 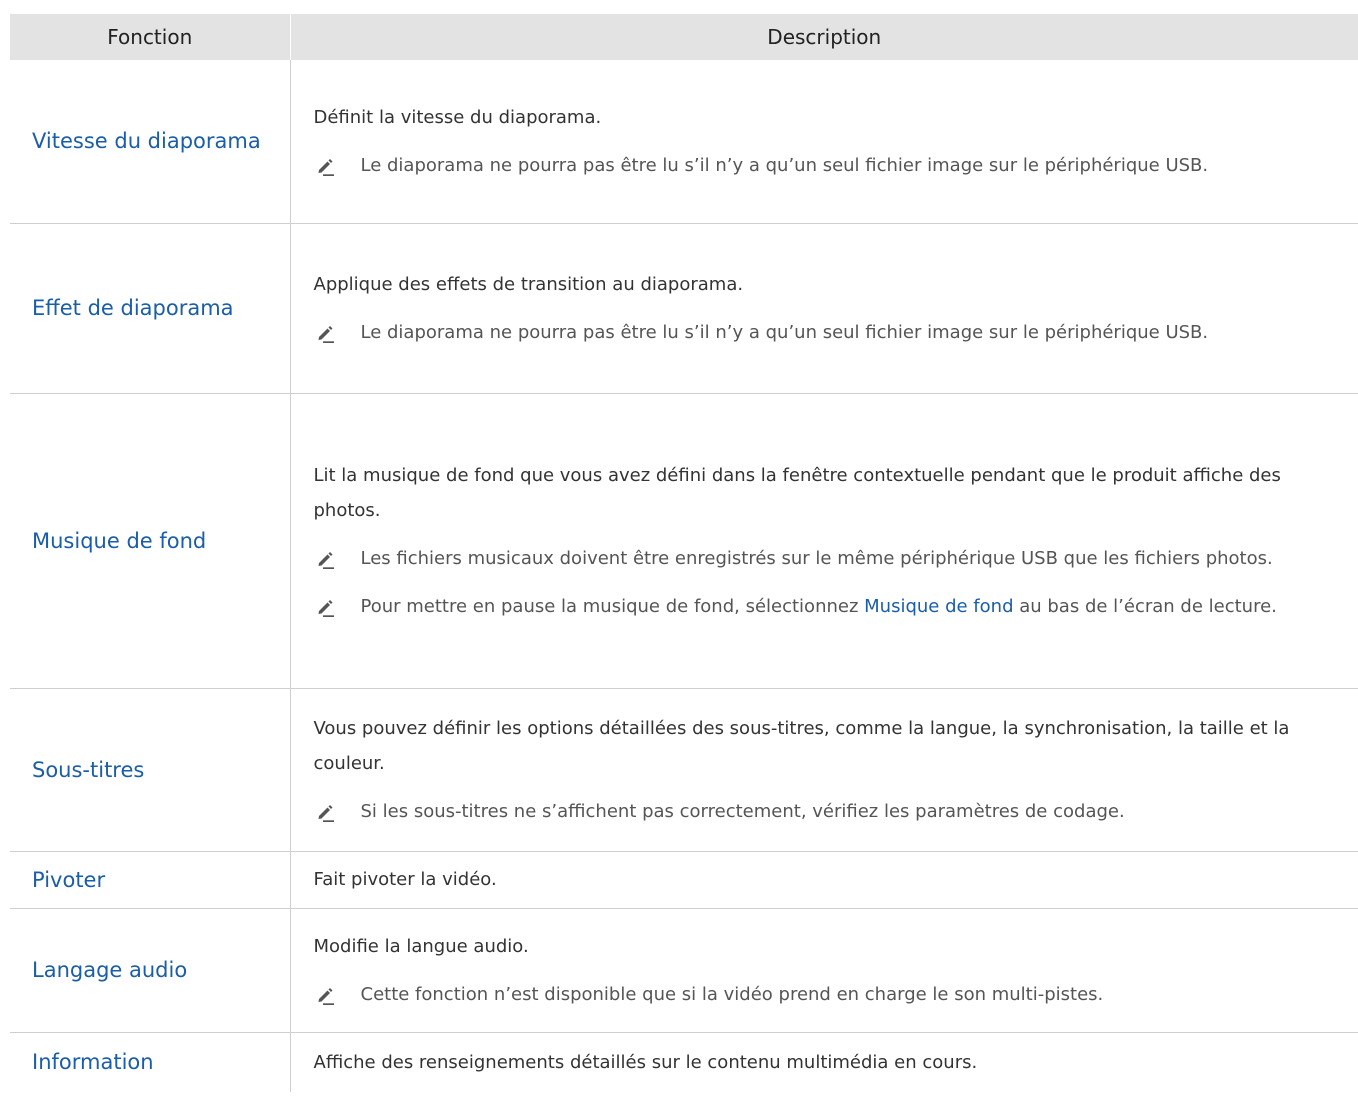 What do you see at coordinates (150, 970) in the screenshot?
I see `function-name: Langage audio` at bounding box center [150, 970].